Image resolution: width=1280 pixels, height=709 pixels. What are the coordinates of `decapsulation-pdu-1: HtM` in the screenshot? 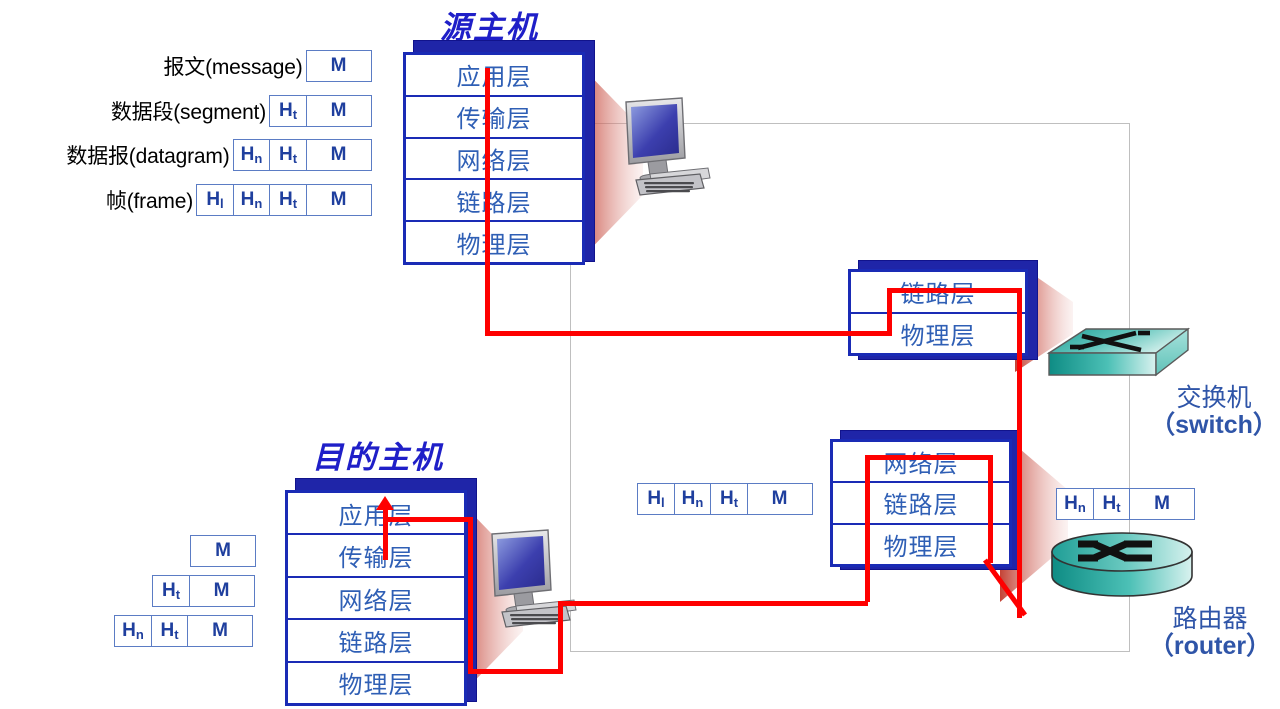 It's located at (203, 591).